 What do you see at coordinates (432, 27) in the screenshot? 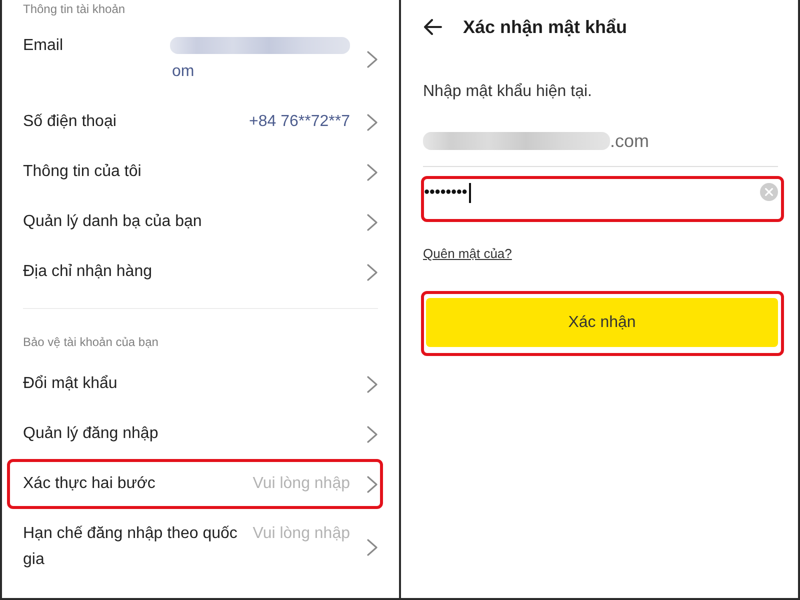
I see `back-arrow-icon` at bounding box center [432, 27].